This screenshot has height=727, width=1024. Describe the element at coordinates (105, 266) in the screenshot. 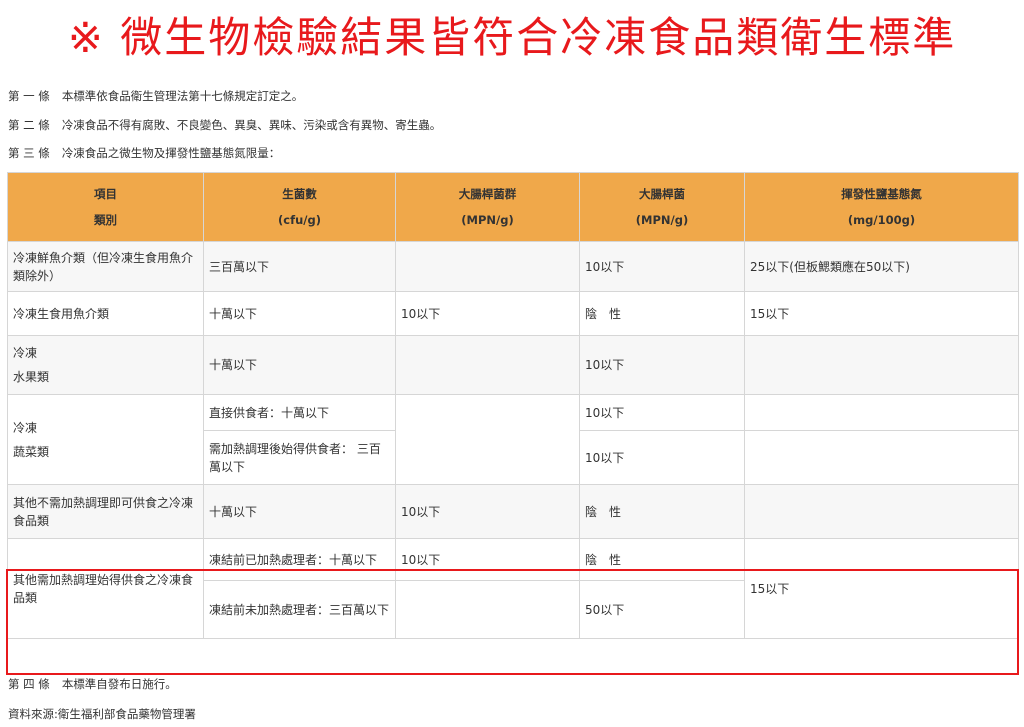

I see `cell-category: 冷凍鮮魚介類（但冷凍生食用魚介類除外）` at that location.